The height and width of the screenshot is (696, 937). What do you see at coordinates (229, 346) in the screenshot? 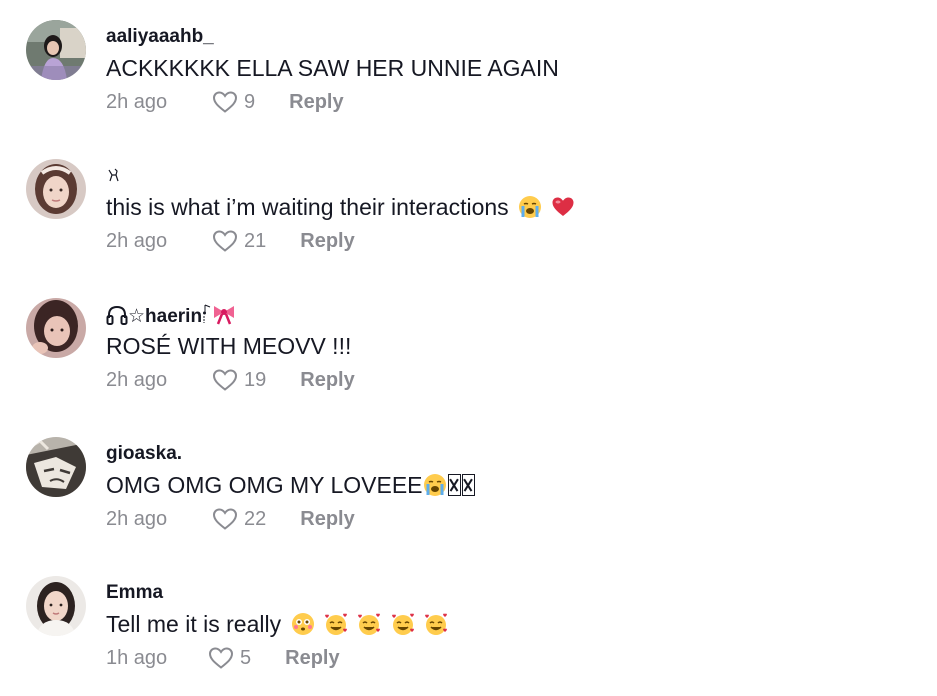
I see `comment-text-content: ROSÉ WITH MEOVV !!!` at bounding box center [229, 346].